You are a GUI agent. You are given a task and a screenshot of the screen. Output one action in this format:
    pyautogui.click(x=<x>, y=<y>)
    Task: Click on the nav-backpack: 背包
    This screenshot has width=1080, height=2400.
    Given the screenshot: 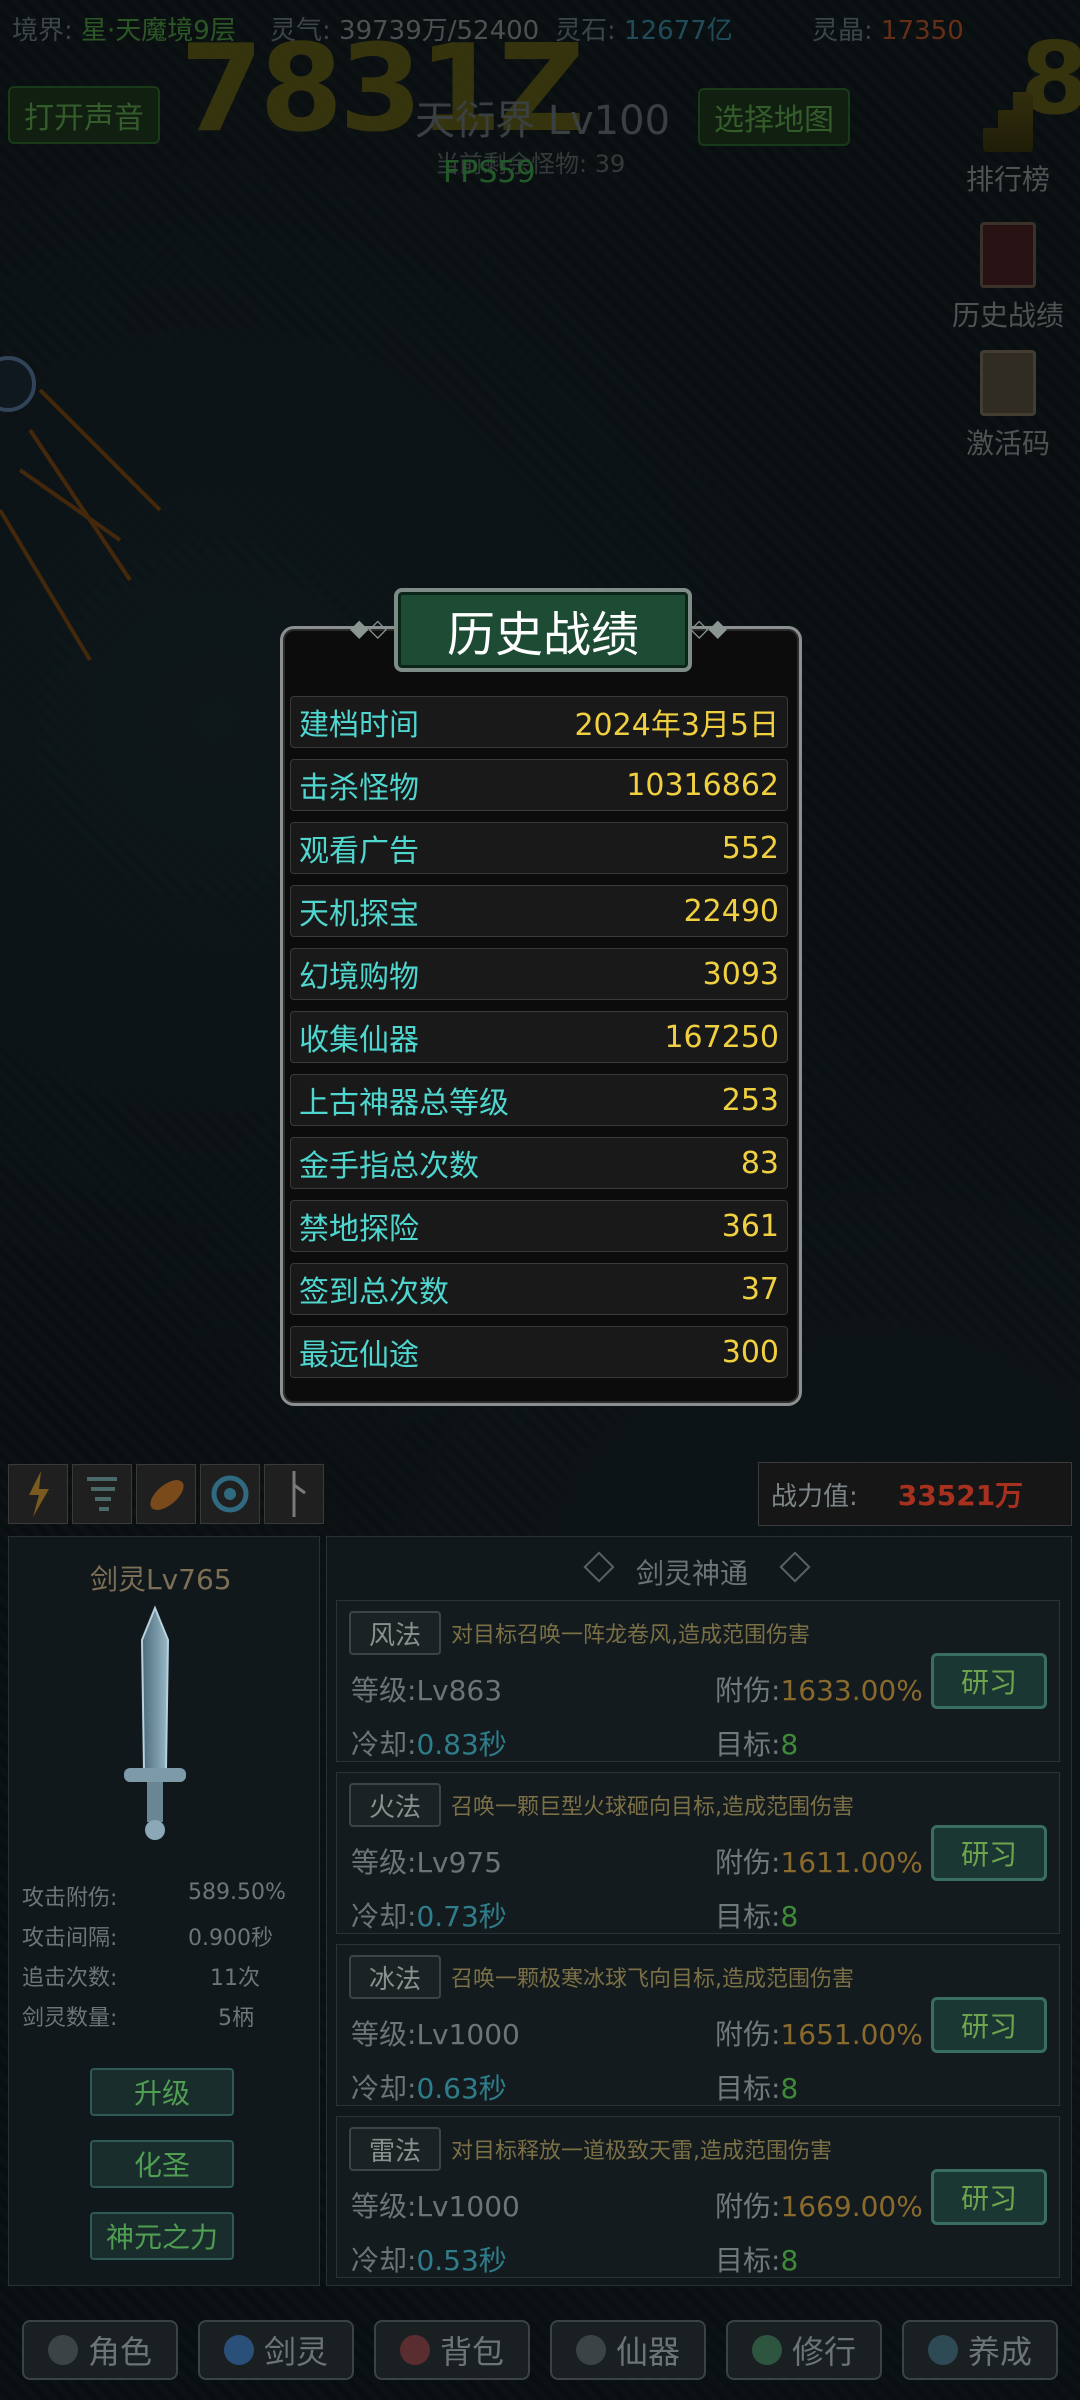 What is the action you would take?
    pyautogui.click(x=452, y=2350)
    